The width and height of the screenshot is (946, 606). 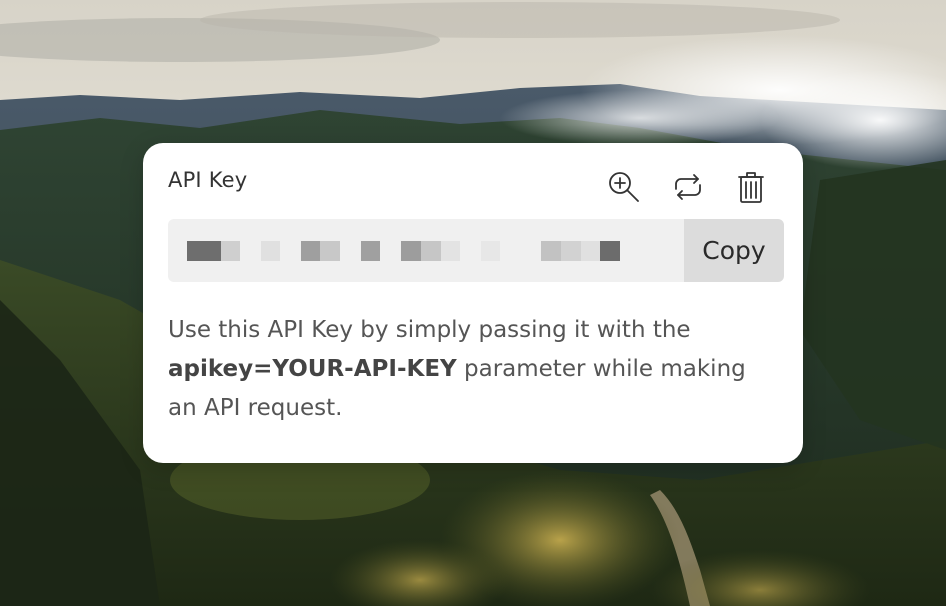 What do you see at coordinates (312, 369) in the screenshot?
I see `help-text-parameter: apikey=YOUR-API-KEY` at bounding box center [312, 369].